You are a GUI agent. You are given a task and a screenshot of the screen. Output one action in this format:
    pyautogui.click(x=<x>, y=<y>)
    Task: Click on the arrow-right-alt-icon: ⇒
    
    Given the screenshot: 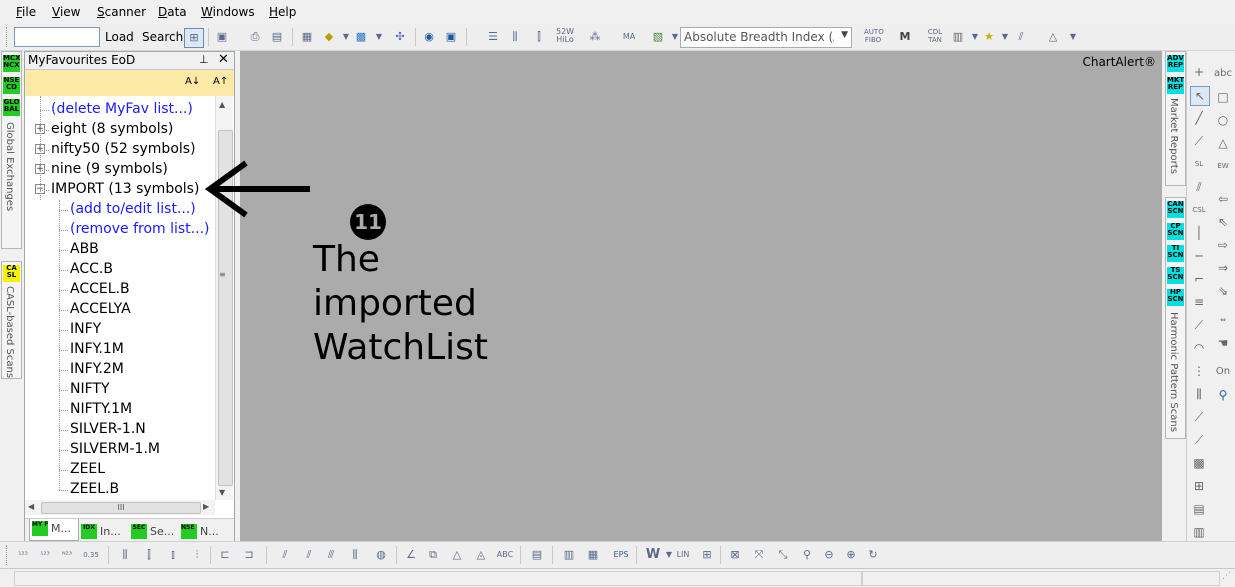 What is the action you would take?
    pyautogui.click(x=1223, y=268)
    